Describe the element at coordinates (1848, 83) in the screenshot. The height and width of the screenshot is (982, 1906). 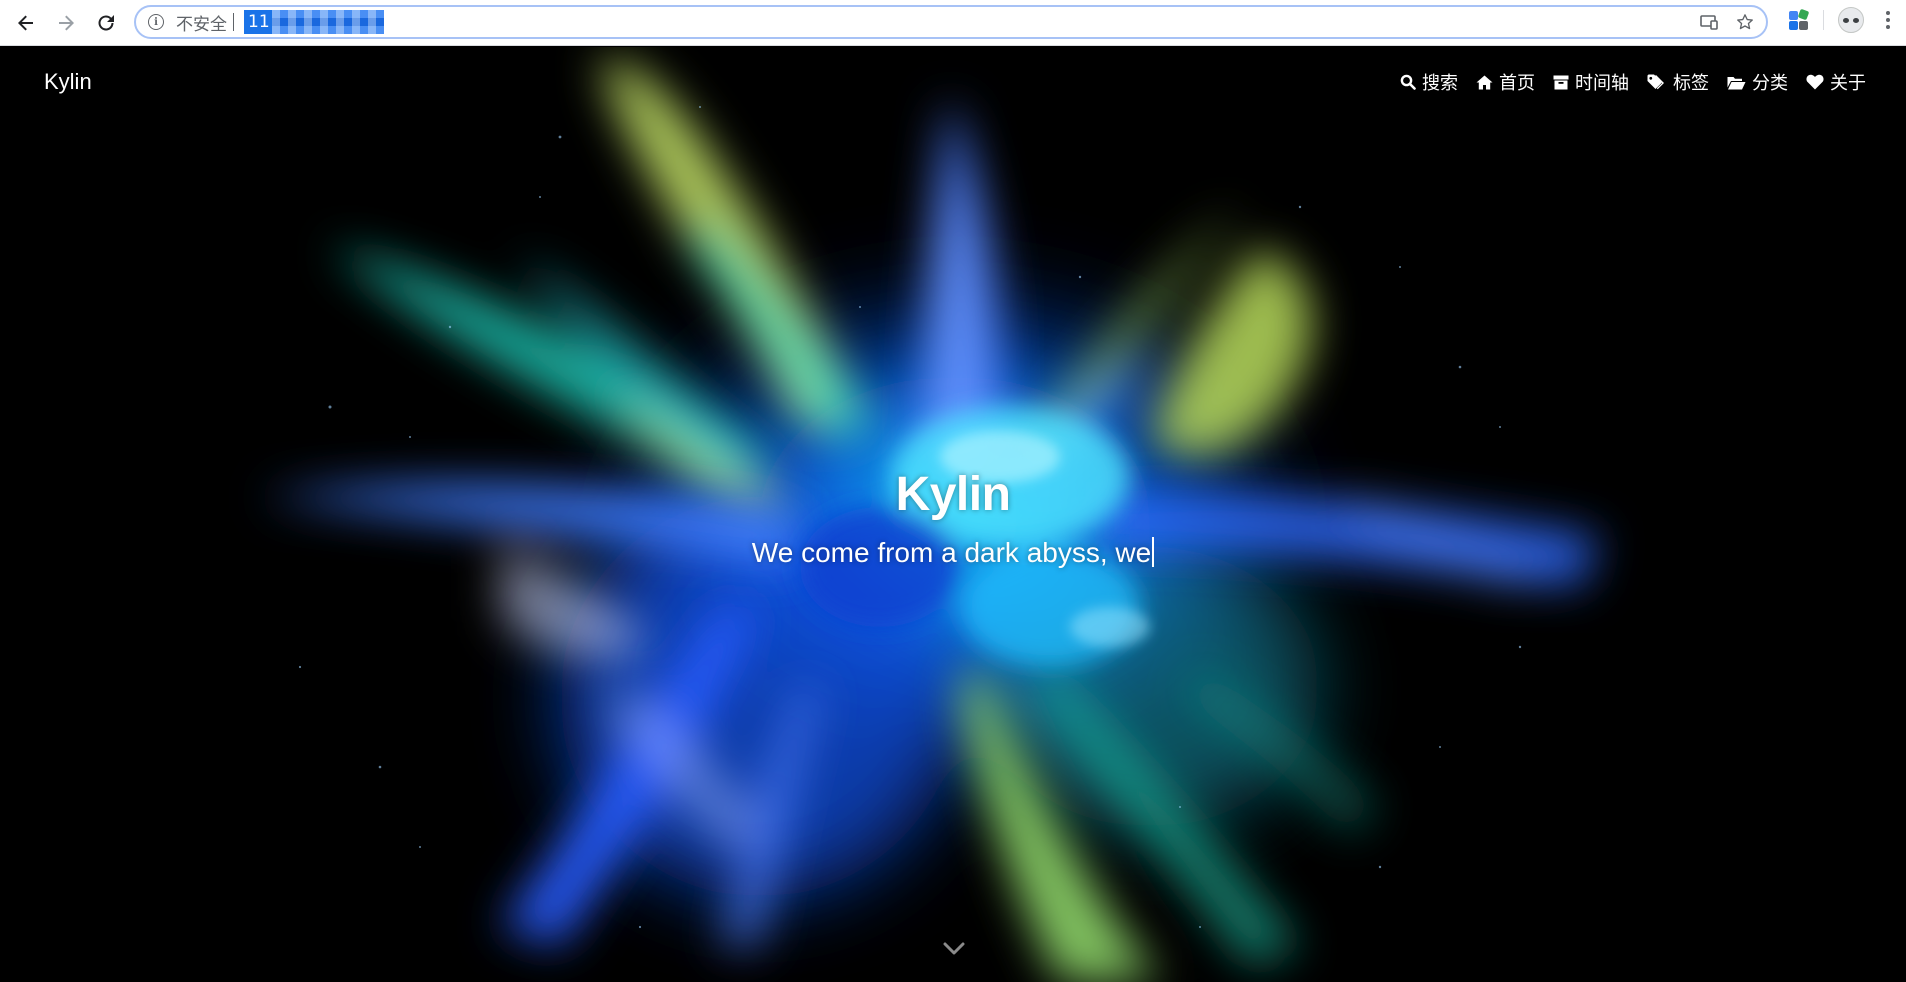
I see `nav-label-about: 关于` at that location.